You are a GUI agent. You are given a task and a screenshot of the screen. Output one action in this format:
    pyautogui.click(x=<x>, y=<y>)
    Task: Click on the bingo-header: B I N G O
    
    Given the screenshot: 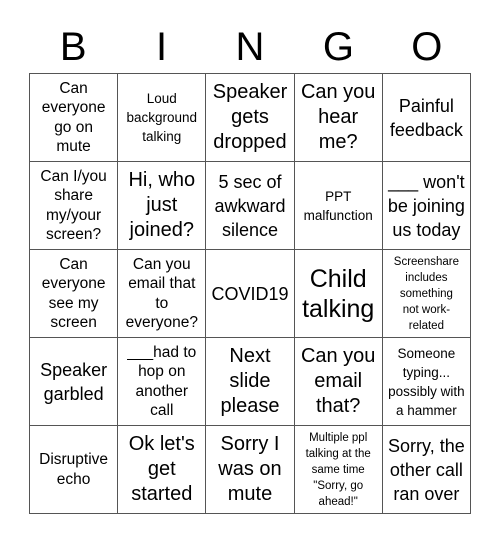 What is the action you would take?
    pyautogui.click(x=250, y=47)
    